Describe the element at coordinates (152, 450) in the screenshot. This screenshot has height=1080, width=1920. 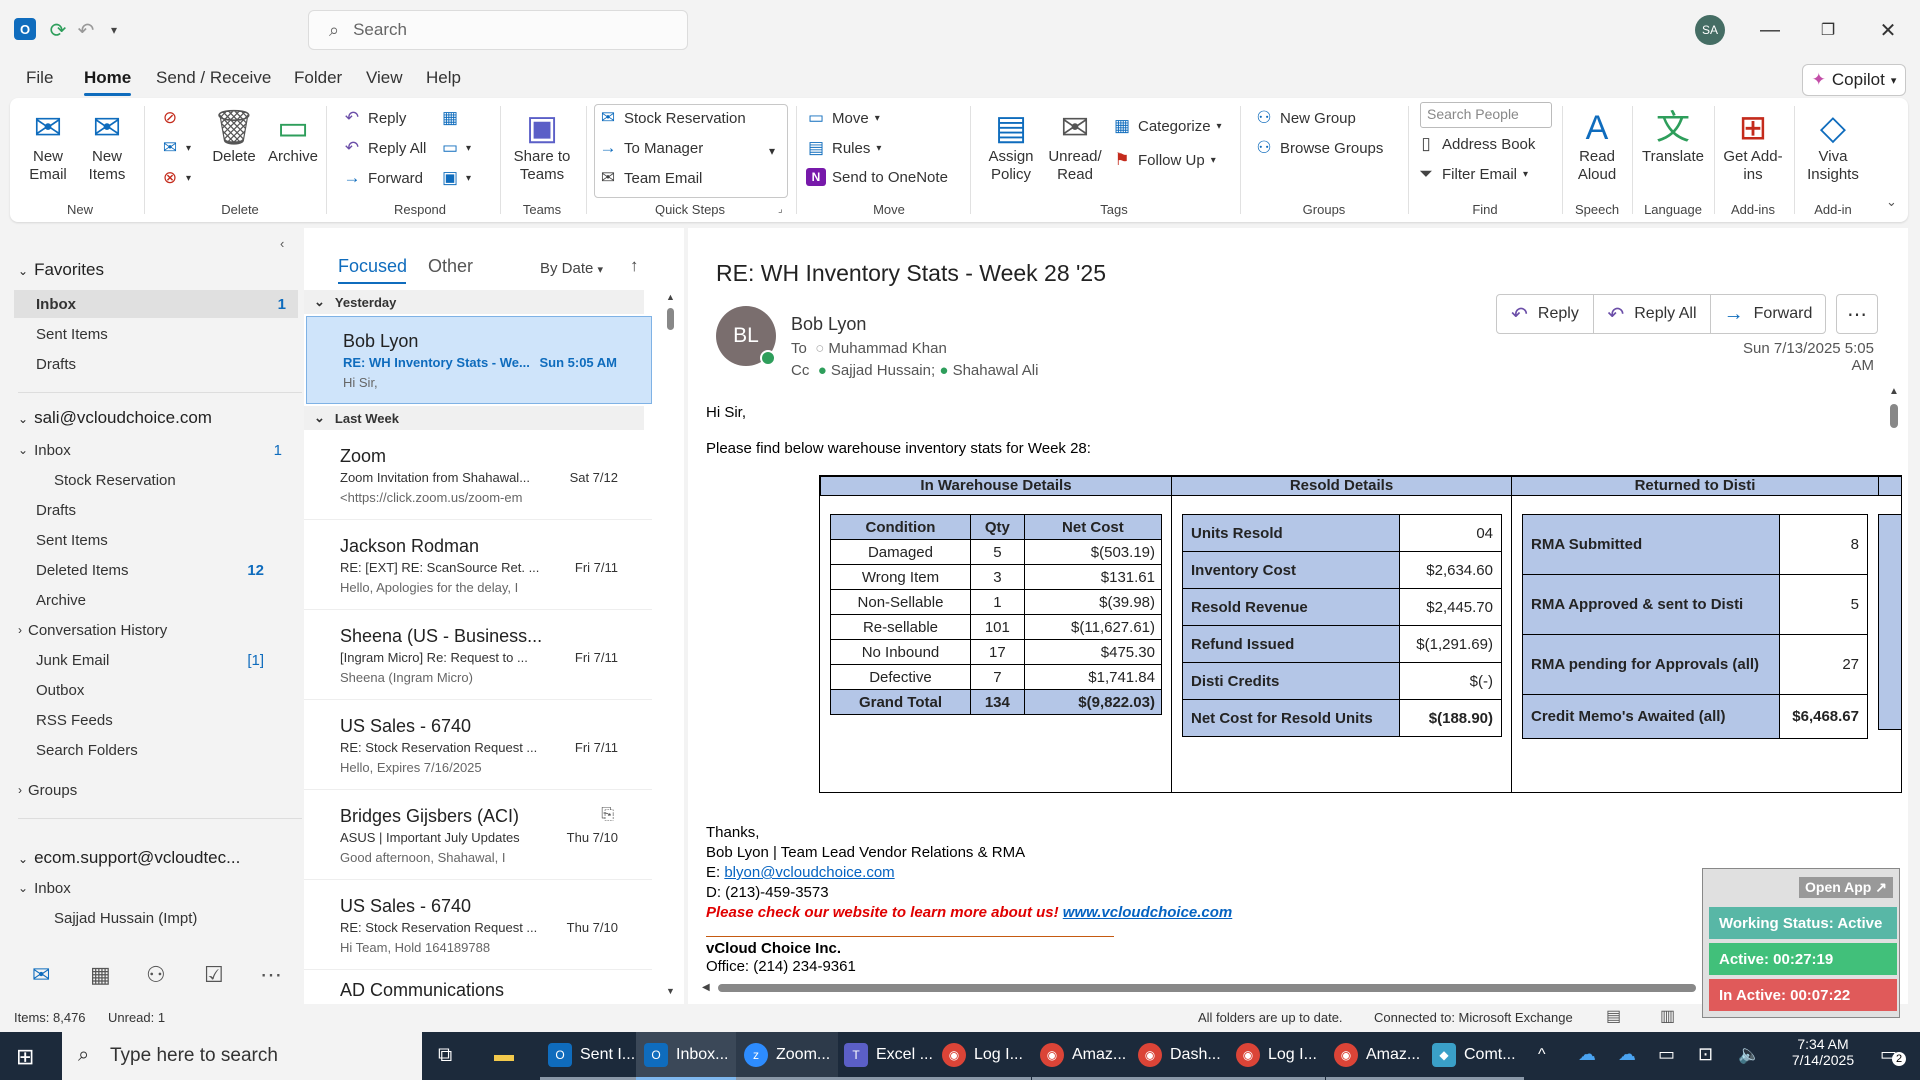
I see `folder-inbox: ⌄ Inbox 1` at that location.